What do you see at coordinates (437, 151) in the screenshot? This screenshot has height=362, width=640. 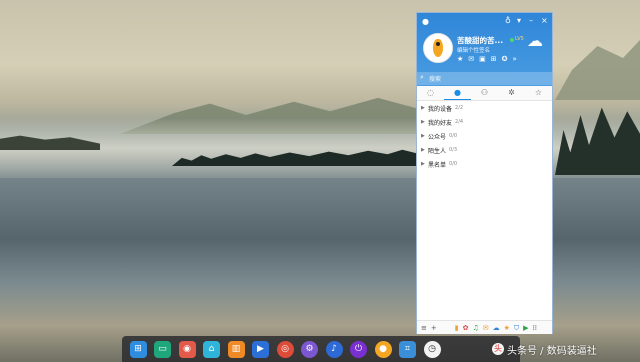 I see `group-name: 陌生人` at bounding box center [437, 151].